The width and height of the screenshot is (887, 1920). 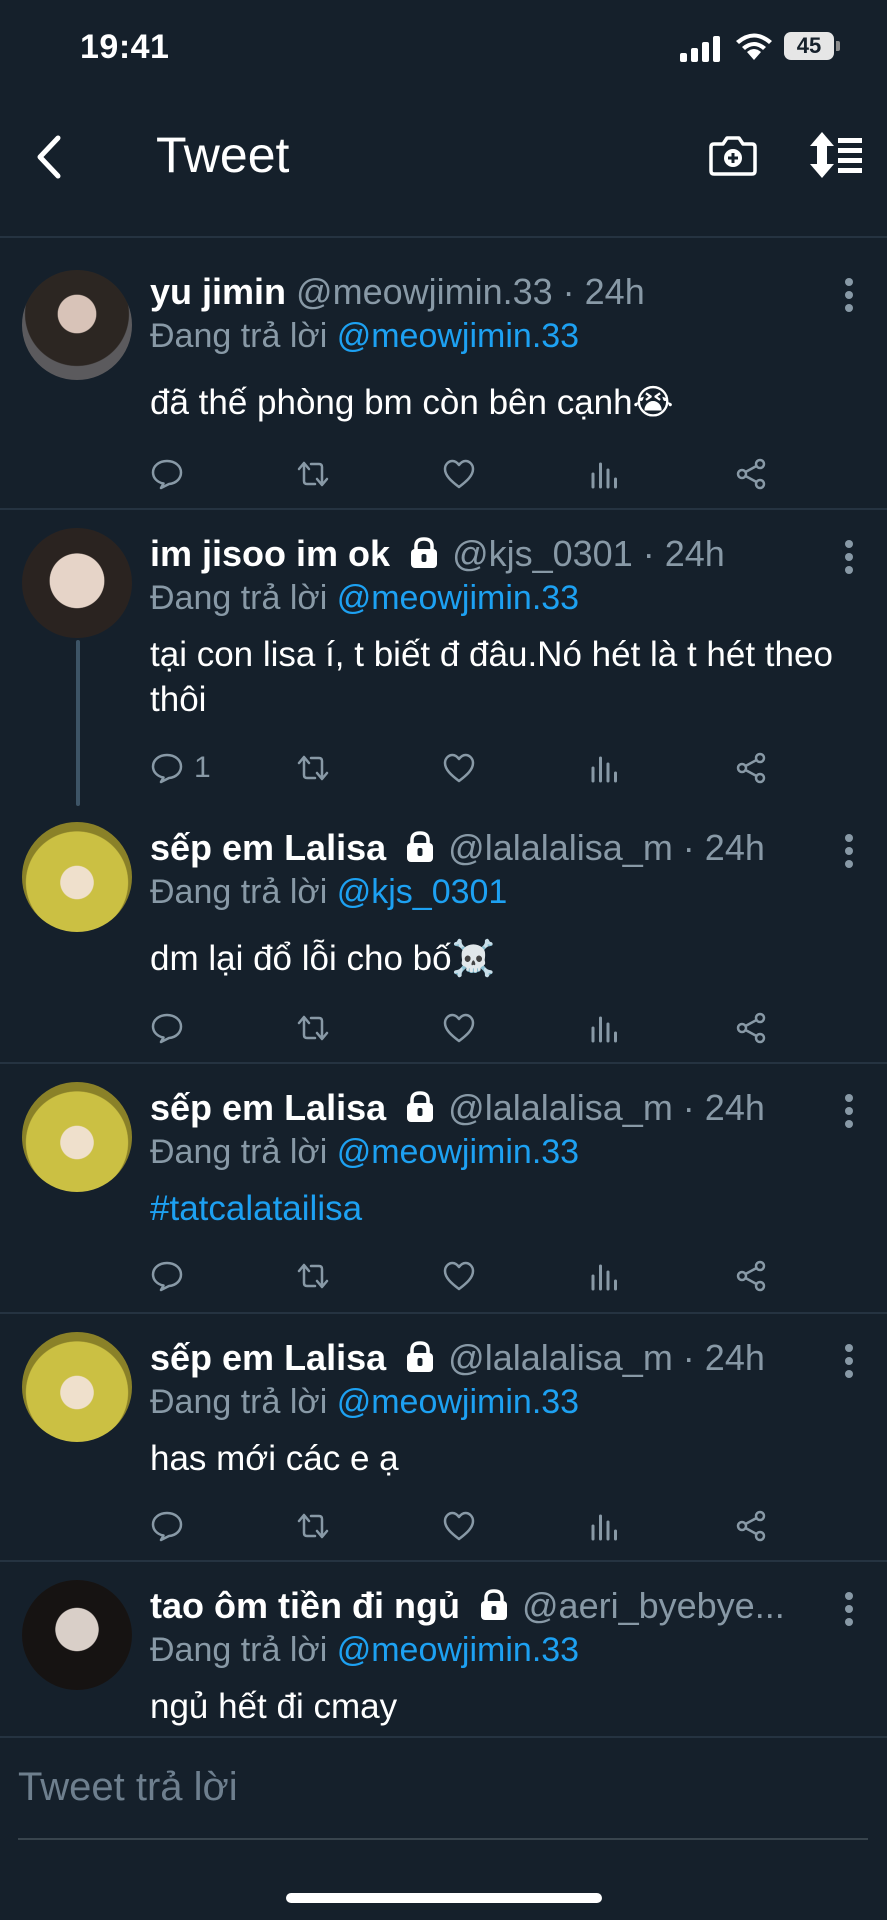 I want to click on reply-button: 1, so click(x=180, y=768).